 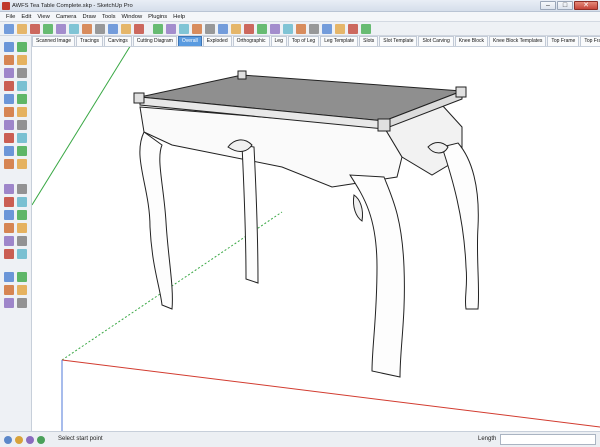 What do you see at coordinates (9, 303) in the screenshot?
I see `materials-icon` at bounding box center [9, 303].